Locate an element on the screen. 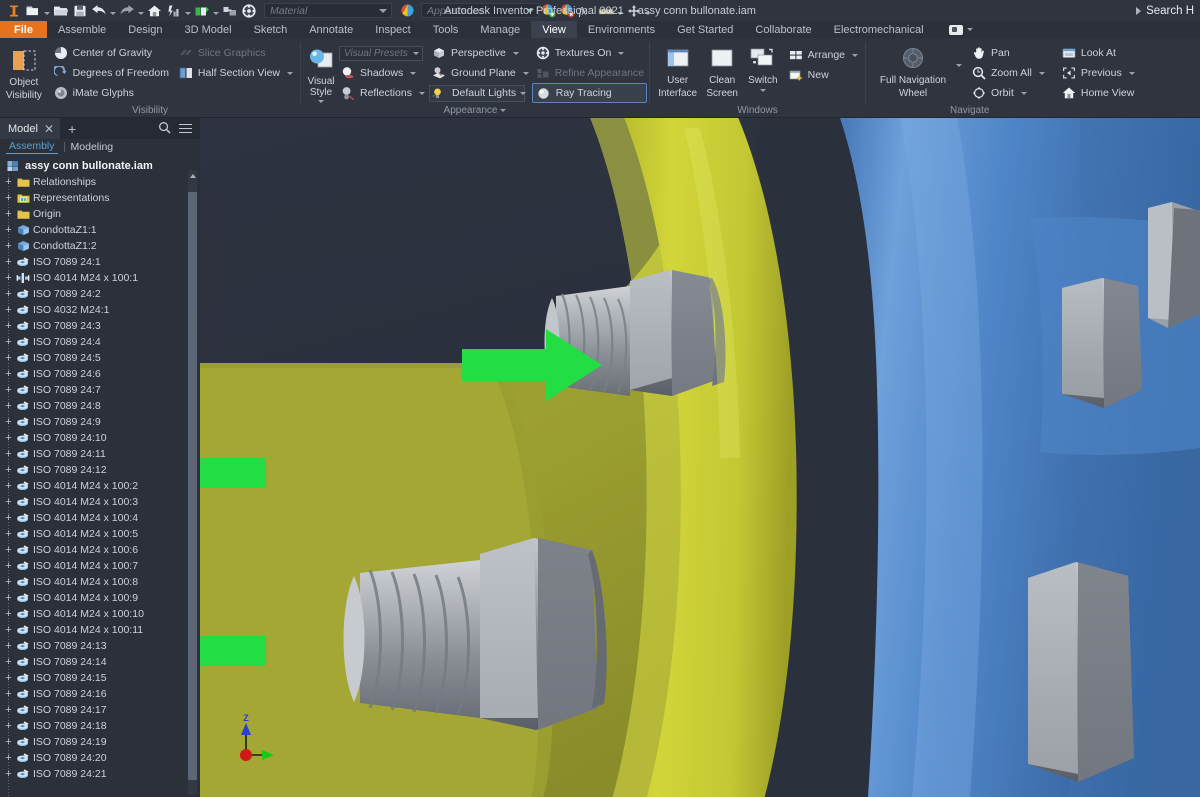 The image size is (1200, 797). camera-tab-icon is located at coordinates (960, 29).